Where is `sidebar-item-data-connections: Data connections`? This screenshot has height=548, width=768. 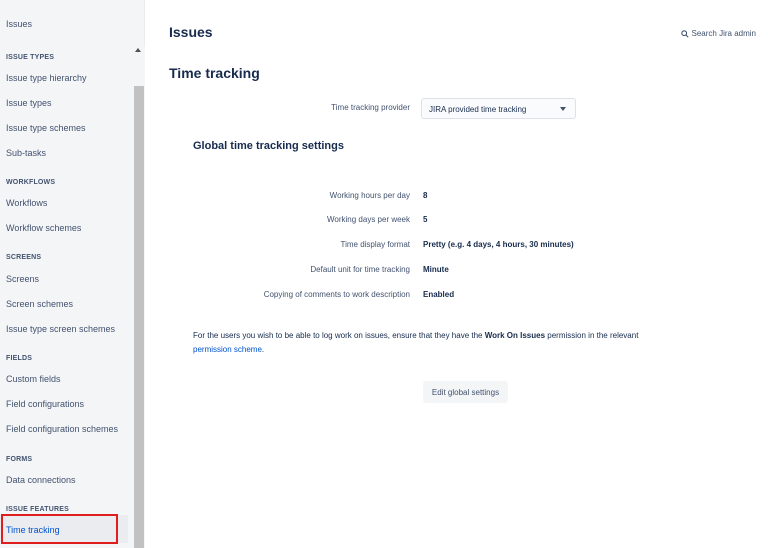 sidebar-item-data-connections: Data connections is located at coordinates (41, 480).